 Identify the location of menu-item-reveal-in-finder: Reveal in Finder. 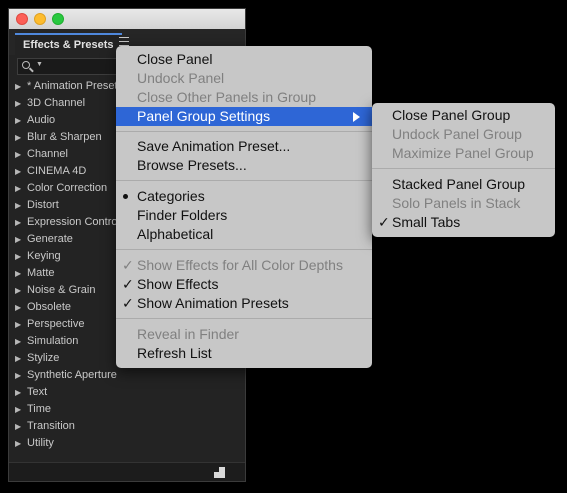
(188, 334).